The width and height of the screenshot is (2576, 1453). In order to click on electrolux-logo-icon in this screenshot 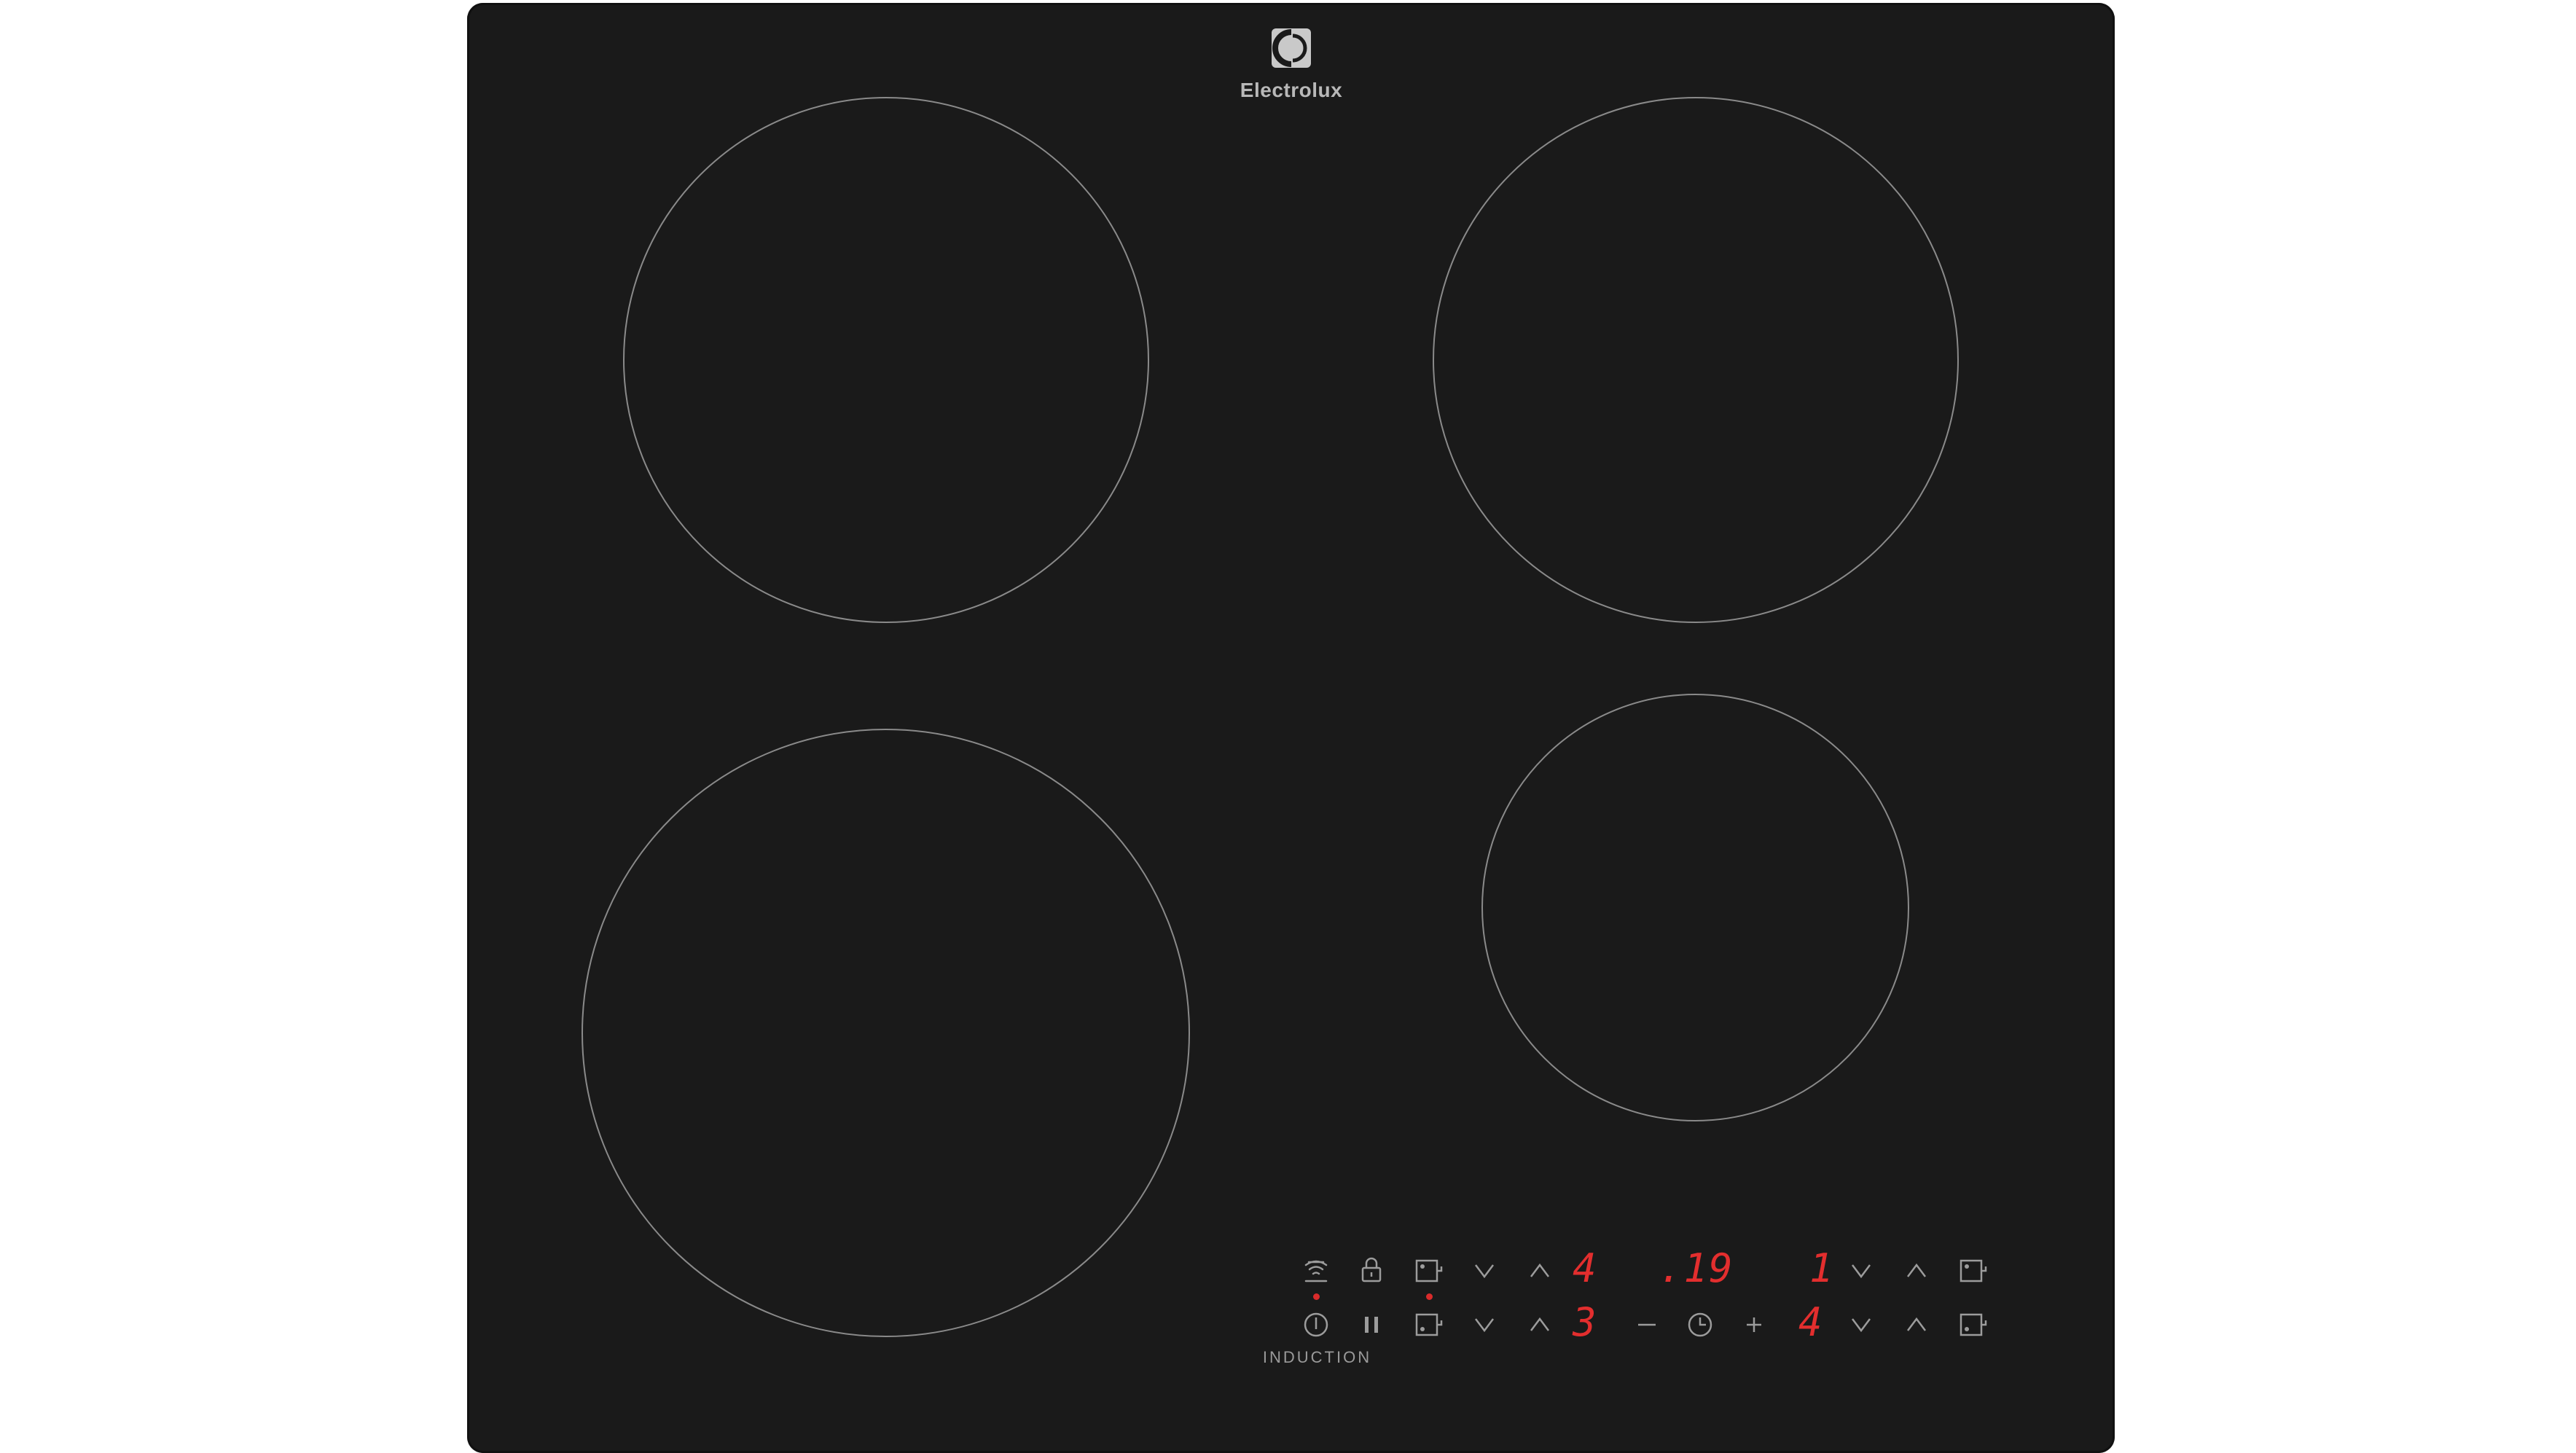, I will do `click(1291, 48)`.